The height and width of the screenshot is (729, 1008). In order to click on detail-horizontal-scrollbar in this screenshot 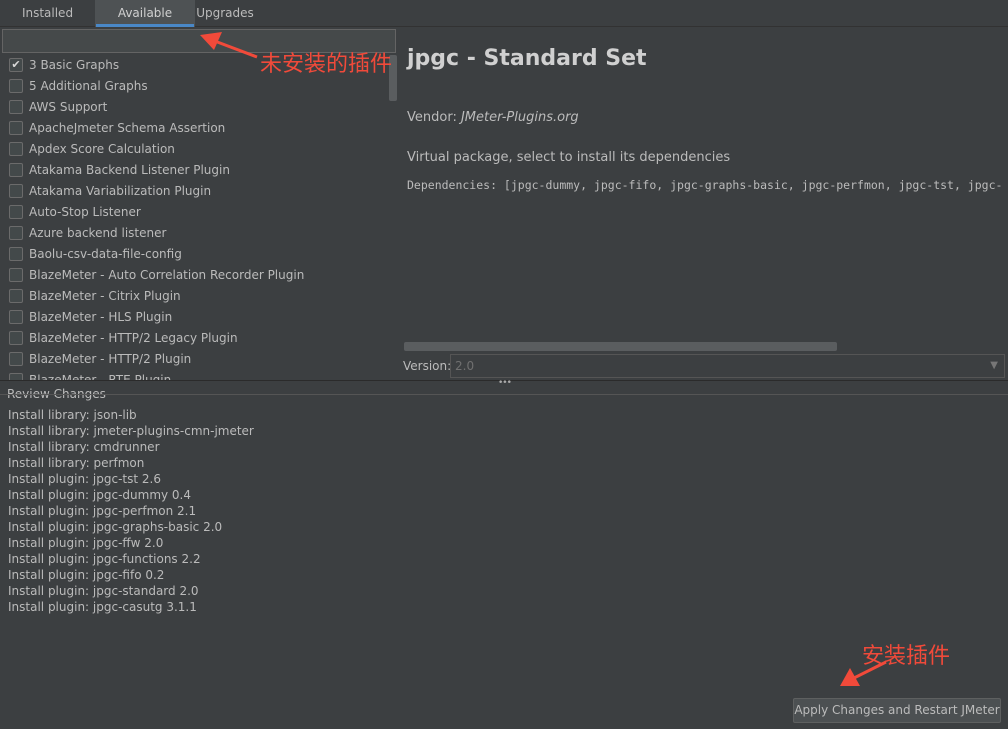, I will do `click(620, 346)`.